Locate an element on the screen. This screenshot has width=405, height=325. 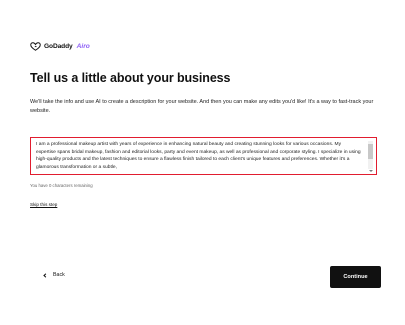
brand-product: Airo is located at coordinates (83, 46).